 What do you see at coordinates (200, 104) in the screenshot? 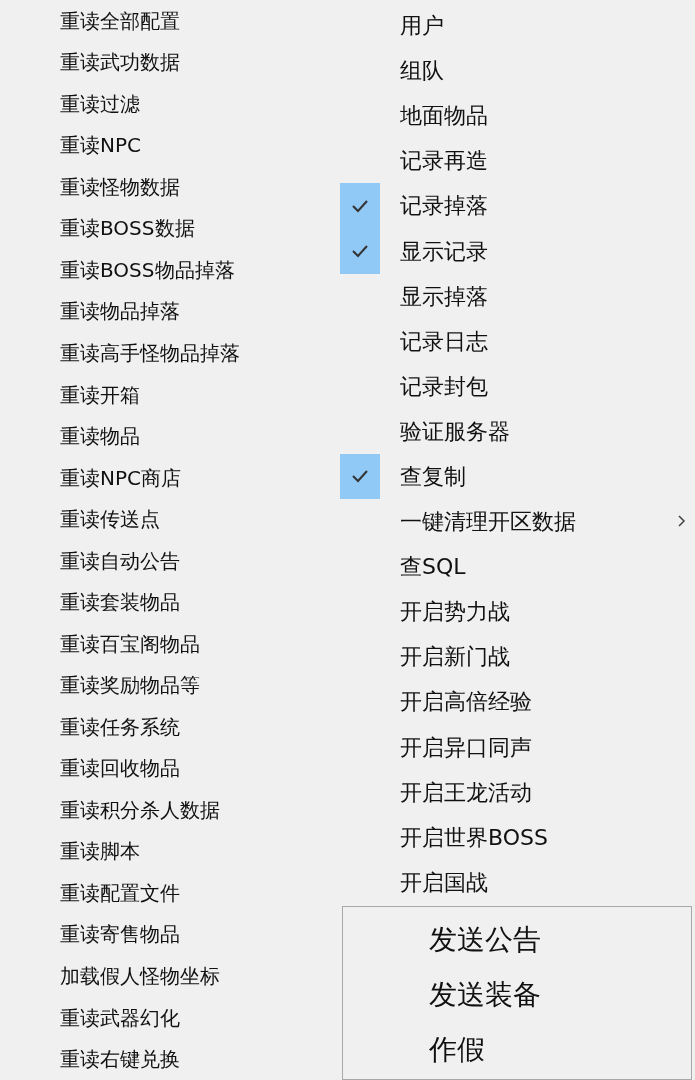
I see `menu-item: 重读过滤` at bounding box center [200, 104].